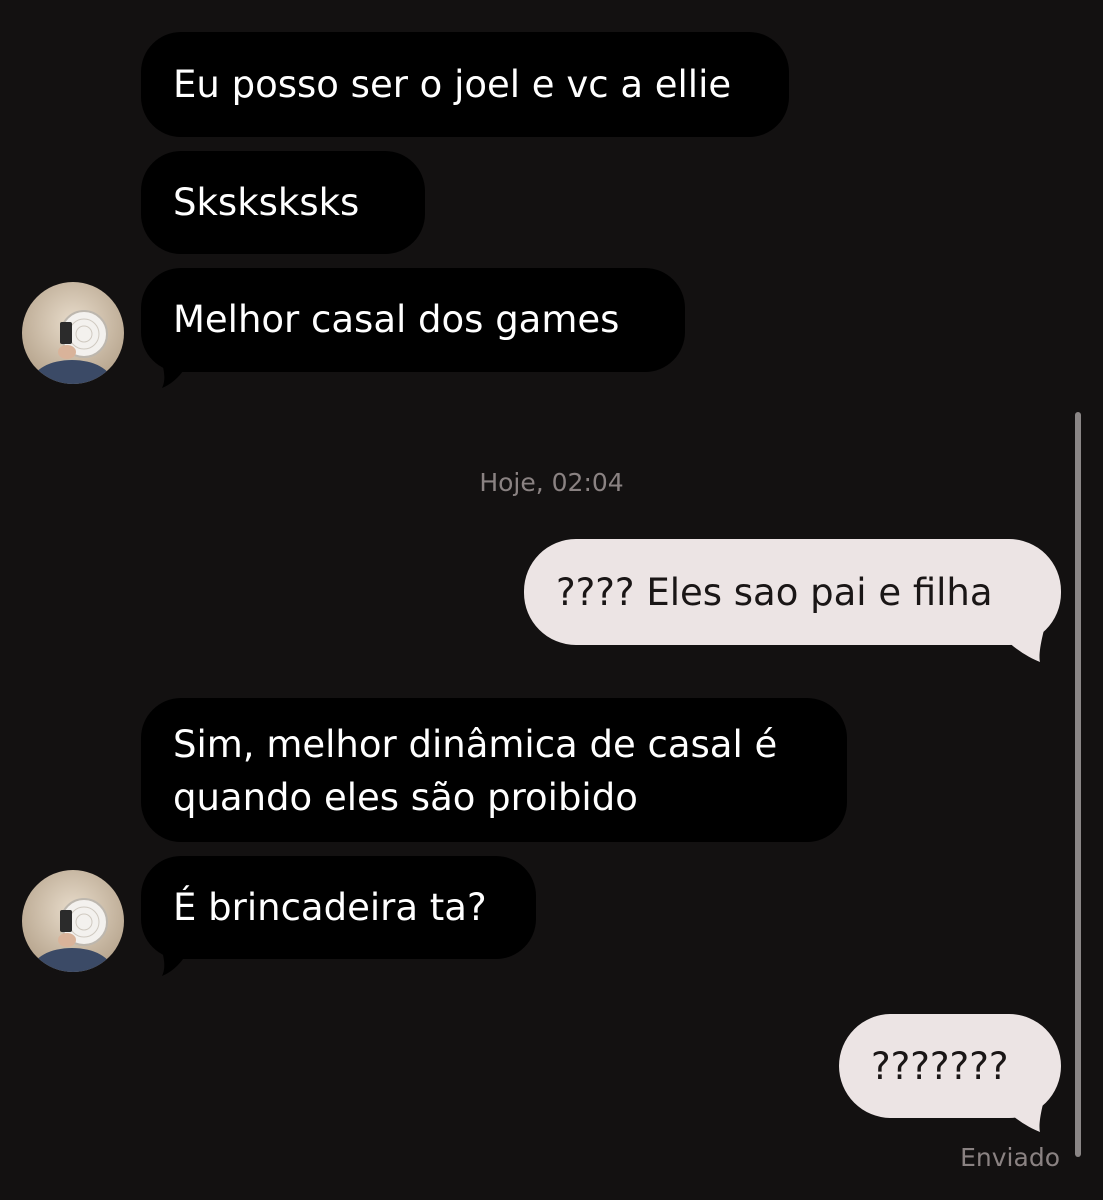  Describe the element at coordinates (452, 84) in the screenshot. I see `message-text: Eu posso ser o joel e vc a ellie` at that location.